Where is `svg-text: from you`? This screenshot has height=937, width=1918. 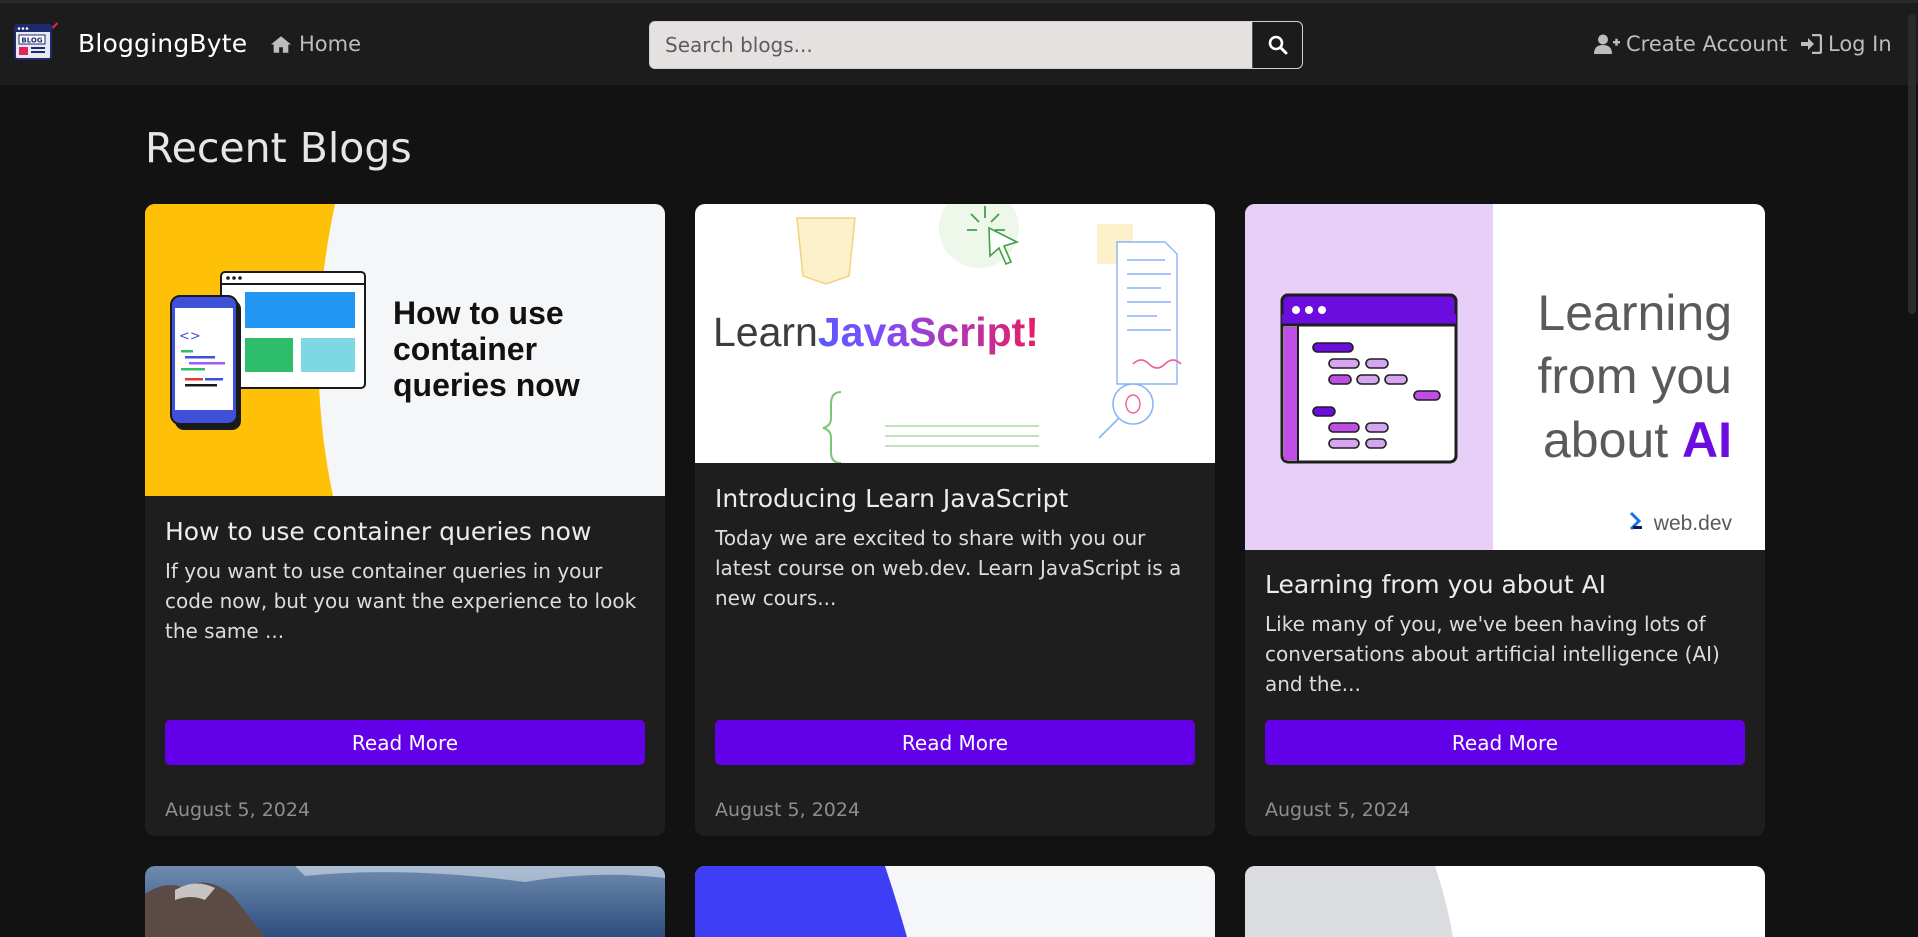
svg-text: from you is located at coordinates (1634, 376).